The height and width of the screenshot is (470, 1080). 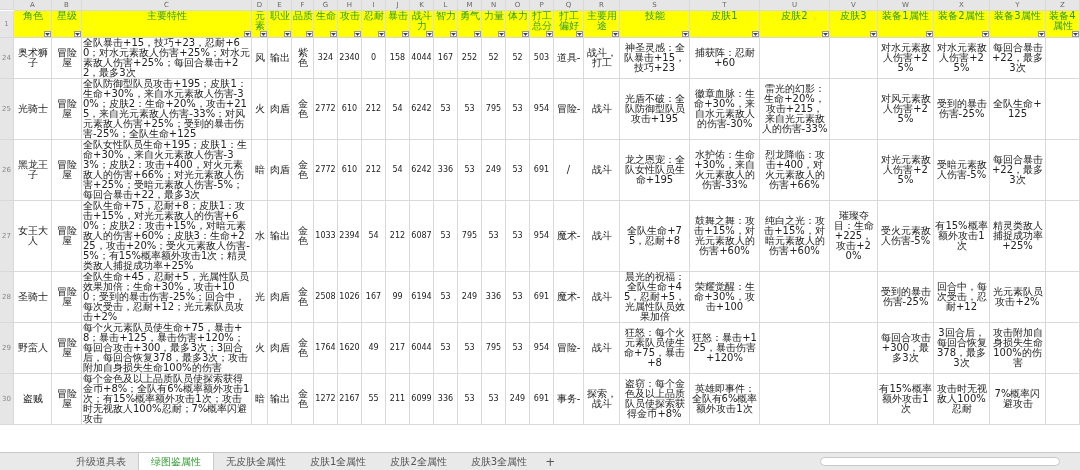 I want to click on table-cell: 324, so click(x=326, y=58).